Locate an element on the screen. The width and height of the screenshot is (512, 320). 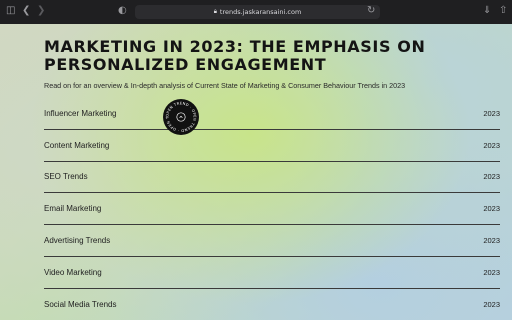
trend-label: SEO Trends is located at coordinates (66, 177).